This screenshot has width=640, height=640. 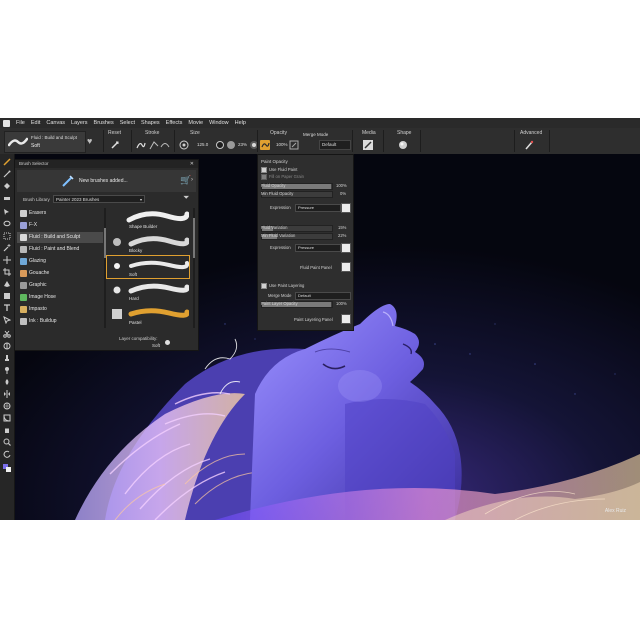 What do you see at coordinates (219, 123) in the screenshot?
I see `menu-window: Window` at bounding box center [219, 123].